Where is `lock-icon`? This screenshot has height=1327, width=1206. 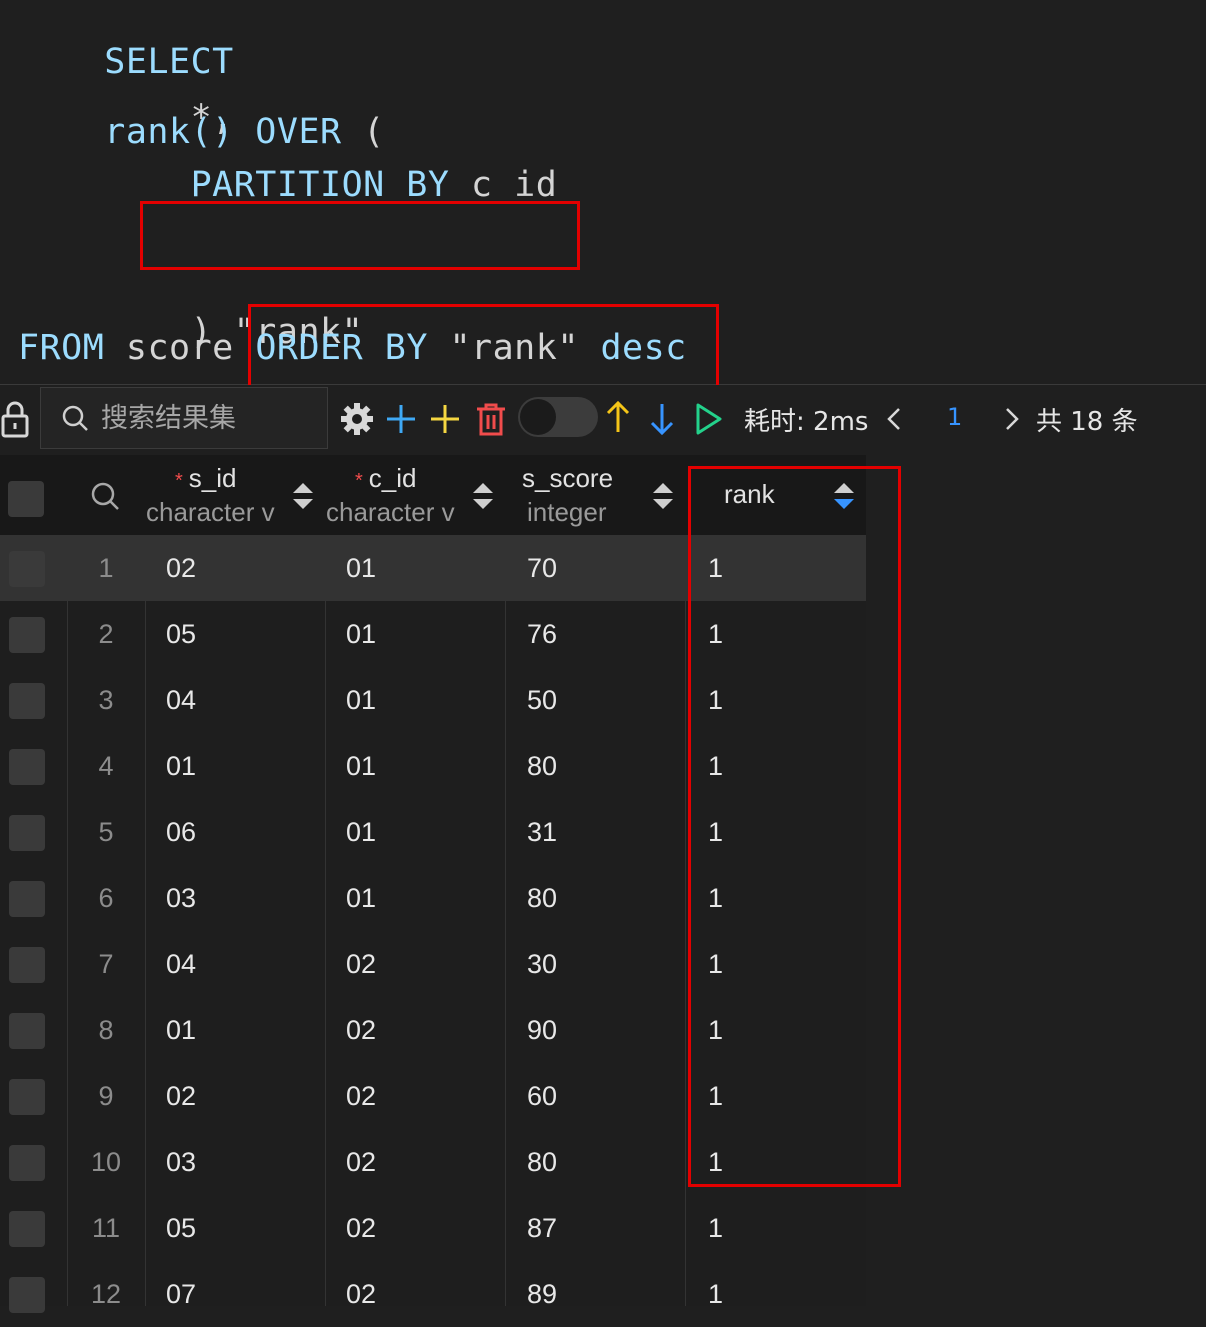 lock-icon is located at coordinates (15, 419).